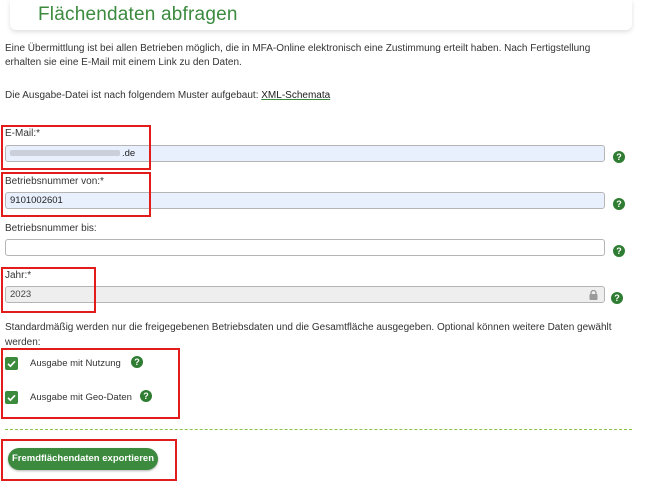 The width and height of the screenshot is (646, 493). I want to click on checkbox-nutzung, so click(11, 363).